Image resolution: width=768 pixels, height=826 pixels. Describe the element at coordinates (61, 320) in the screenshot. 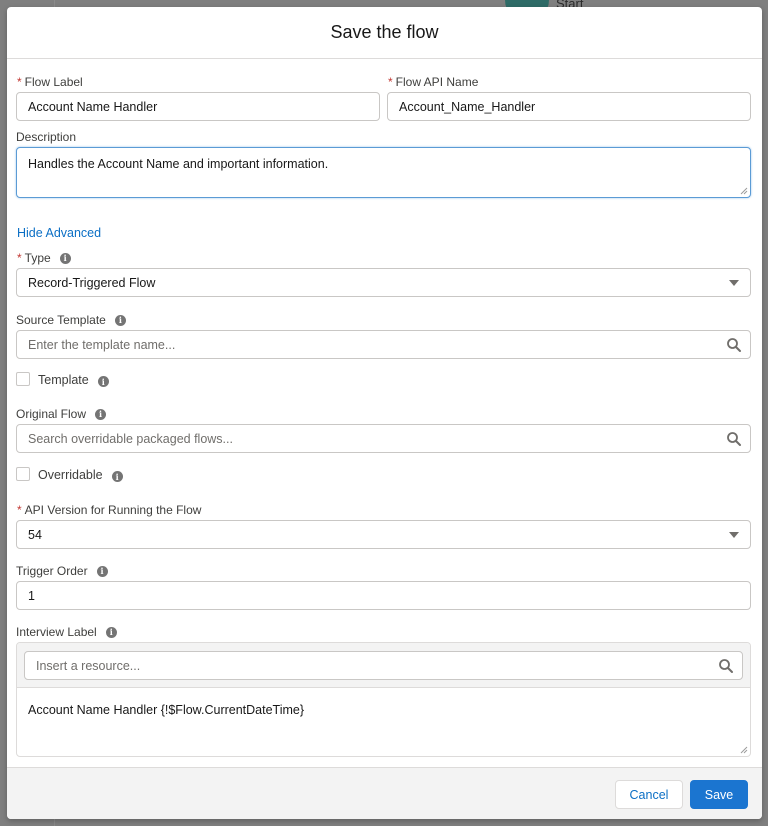

I see `source-template-text: Source Template` at that location.